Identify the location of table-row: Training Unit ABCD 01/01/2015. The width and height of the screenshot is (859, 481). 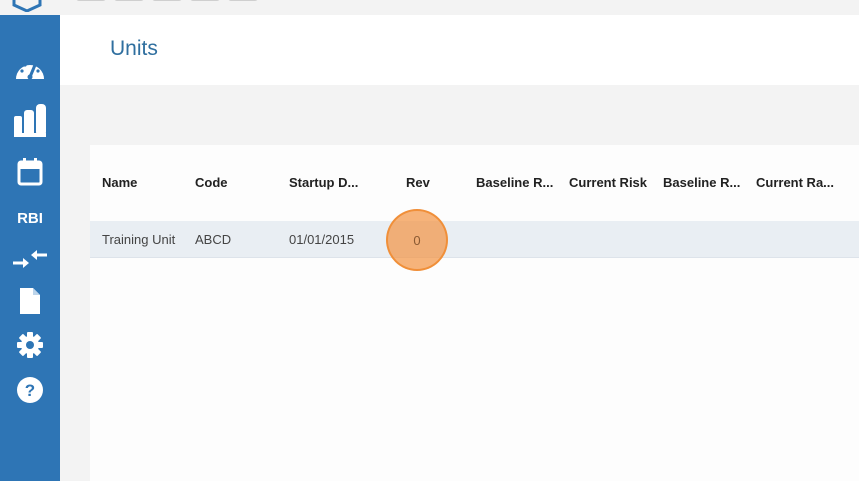
(474, 239).